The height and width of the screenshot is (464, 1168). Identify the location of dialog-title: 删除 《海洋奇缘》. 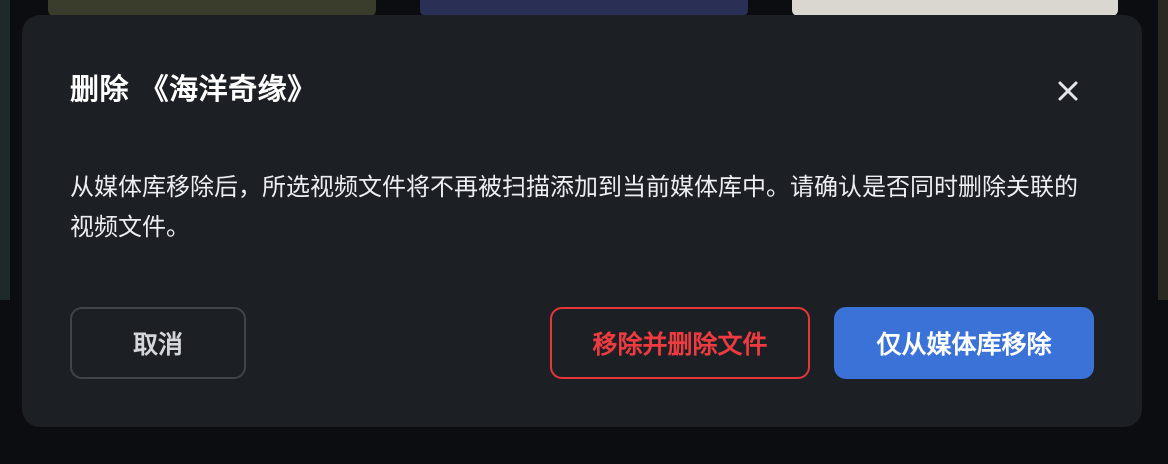
(193, 89).